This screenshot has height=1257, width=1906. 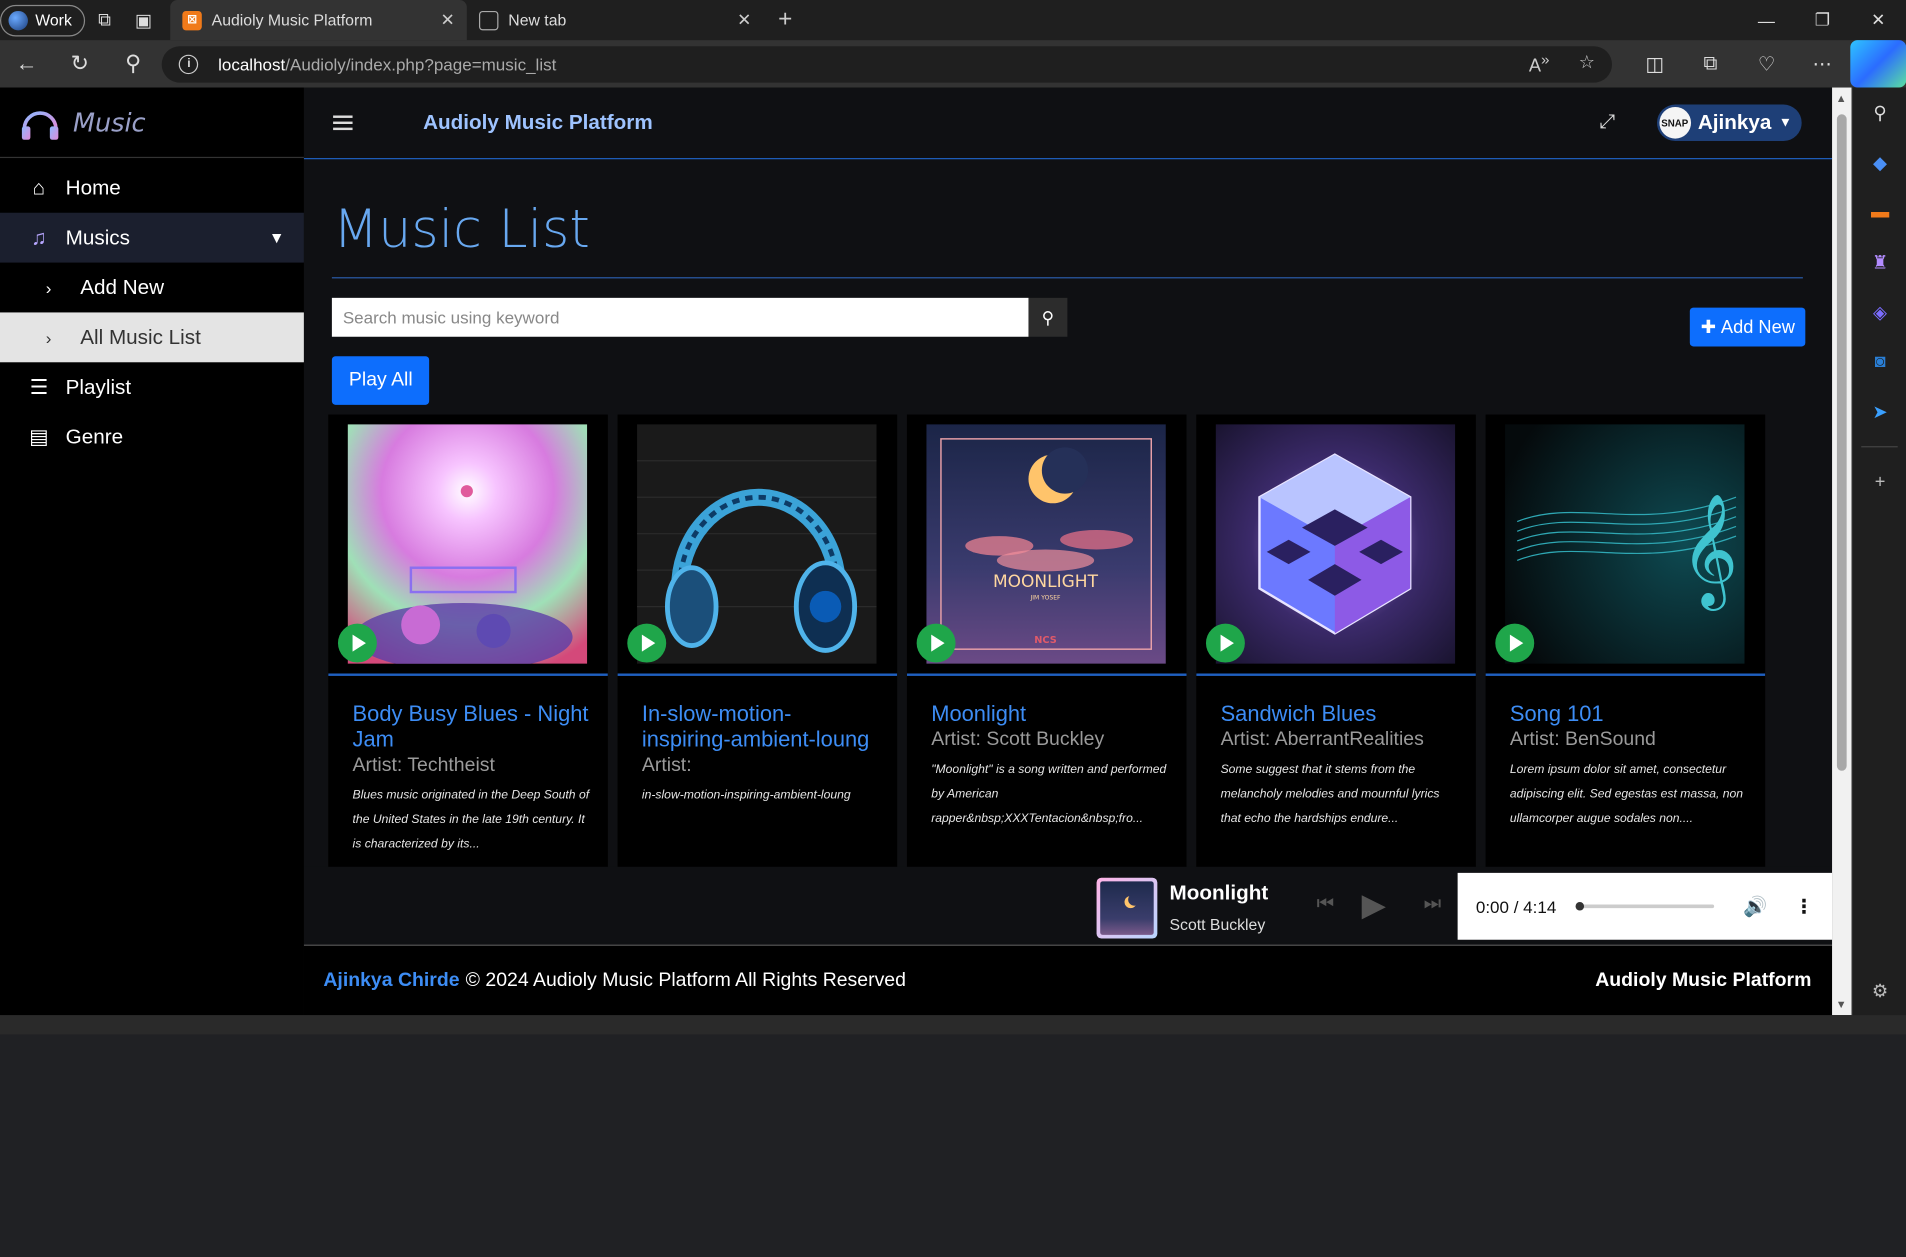 What do you see at coordinates (1879, 482) in the screenshot?
I see `add-icon: +` at bounding box center [1879, 482].